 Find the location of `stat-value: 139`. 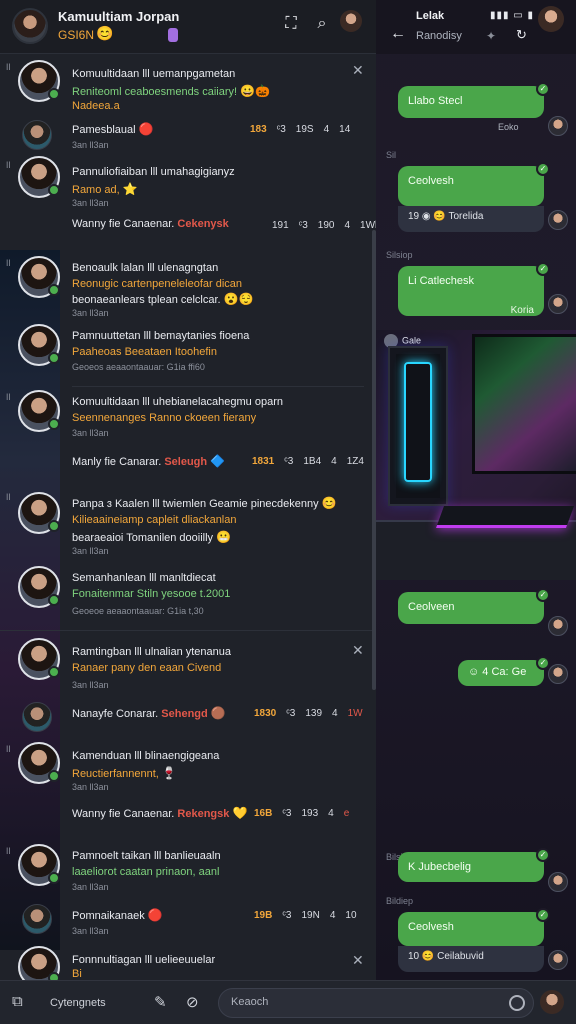

stat-value: 139 is located at coordinates (314, 713).